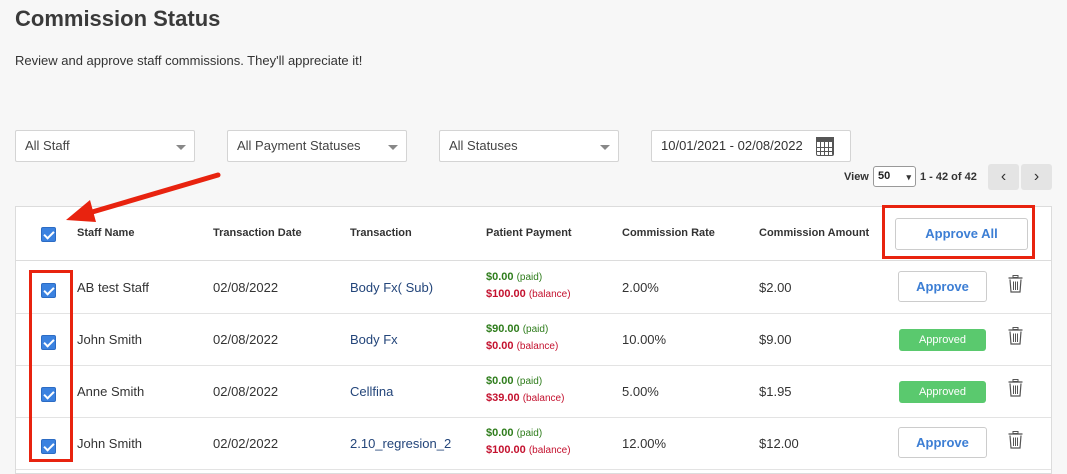 The image size is (1067, 474). I want to click on column-header-patient-payment: Patient Payment, so click(529, 233).